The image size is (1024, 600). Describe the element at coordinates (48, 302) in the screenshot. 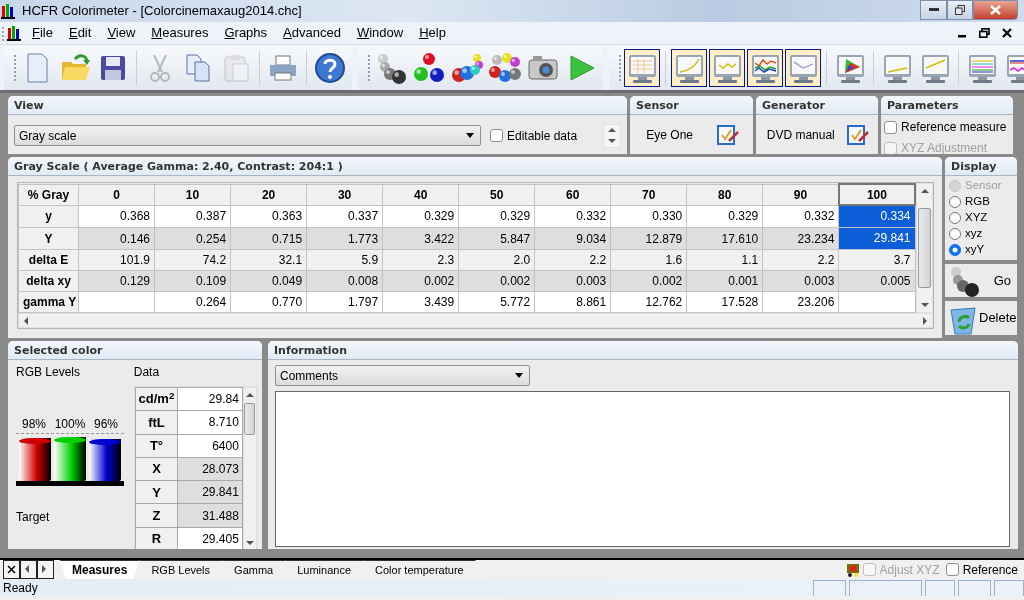

I see `row-header: gamma Y` at that location.